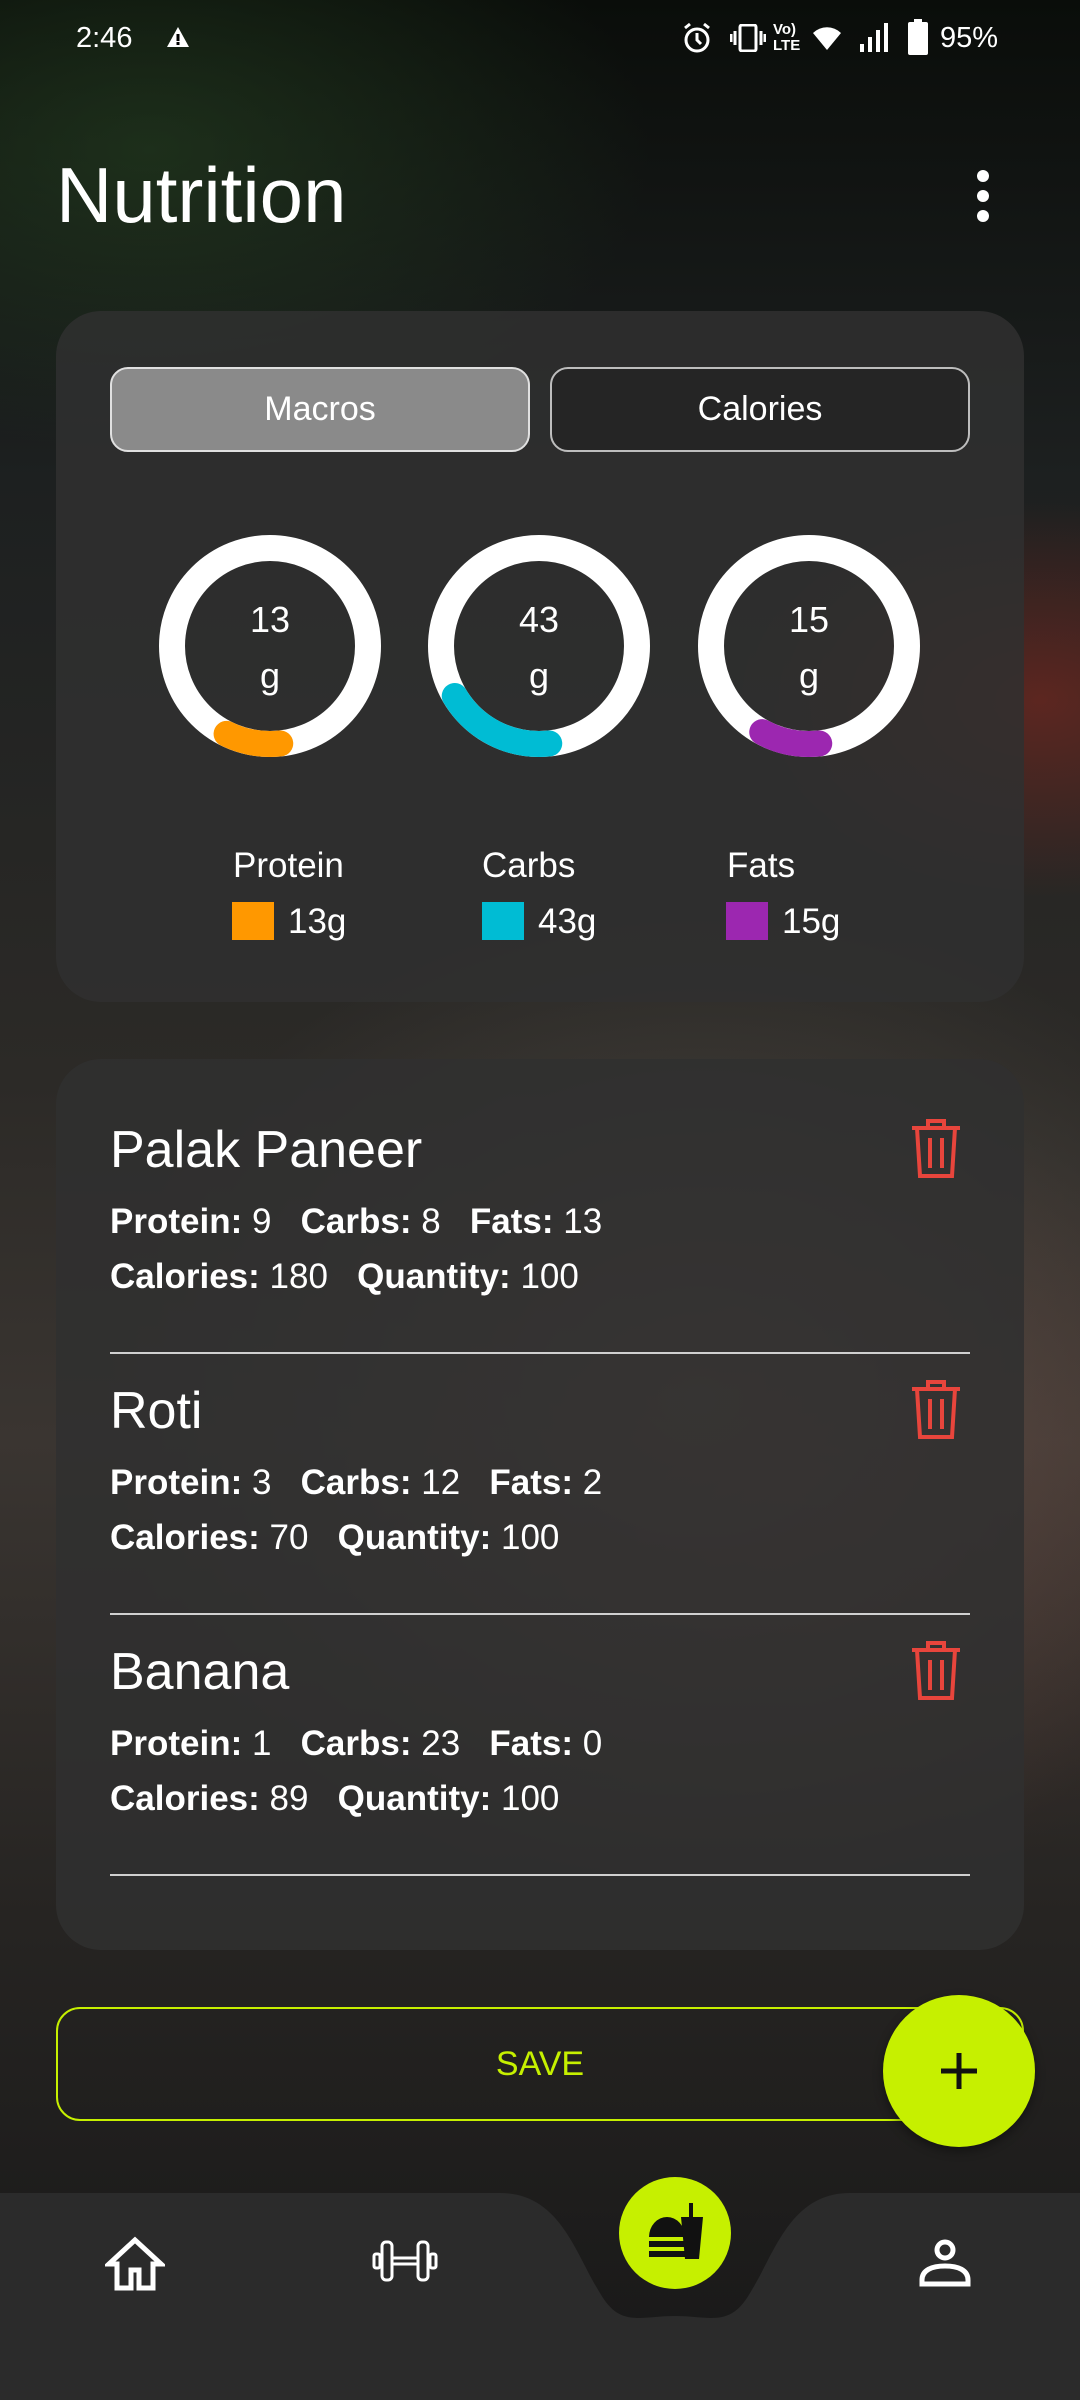 The width and height of the screenshot is (1080, 2400). Describe the element at coordinates (539, 647) in the screenshot. I see `ring-carbs-value: 43 g` at that location.